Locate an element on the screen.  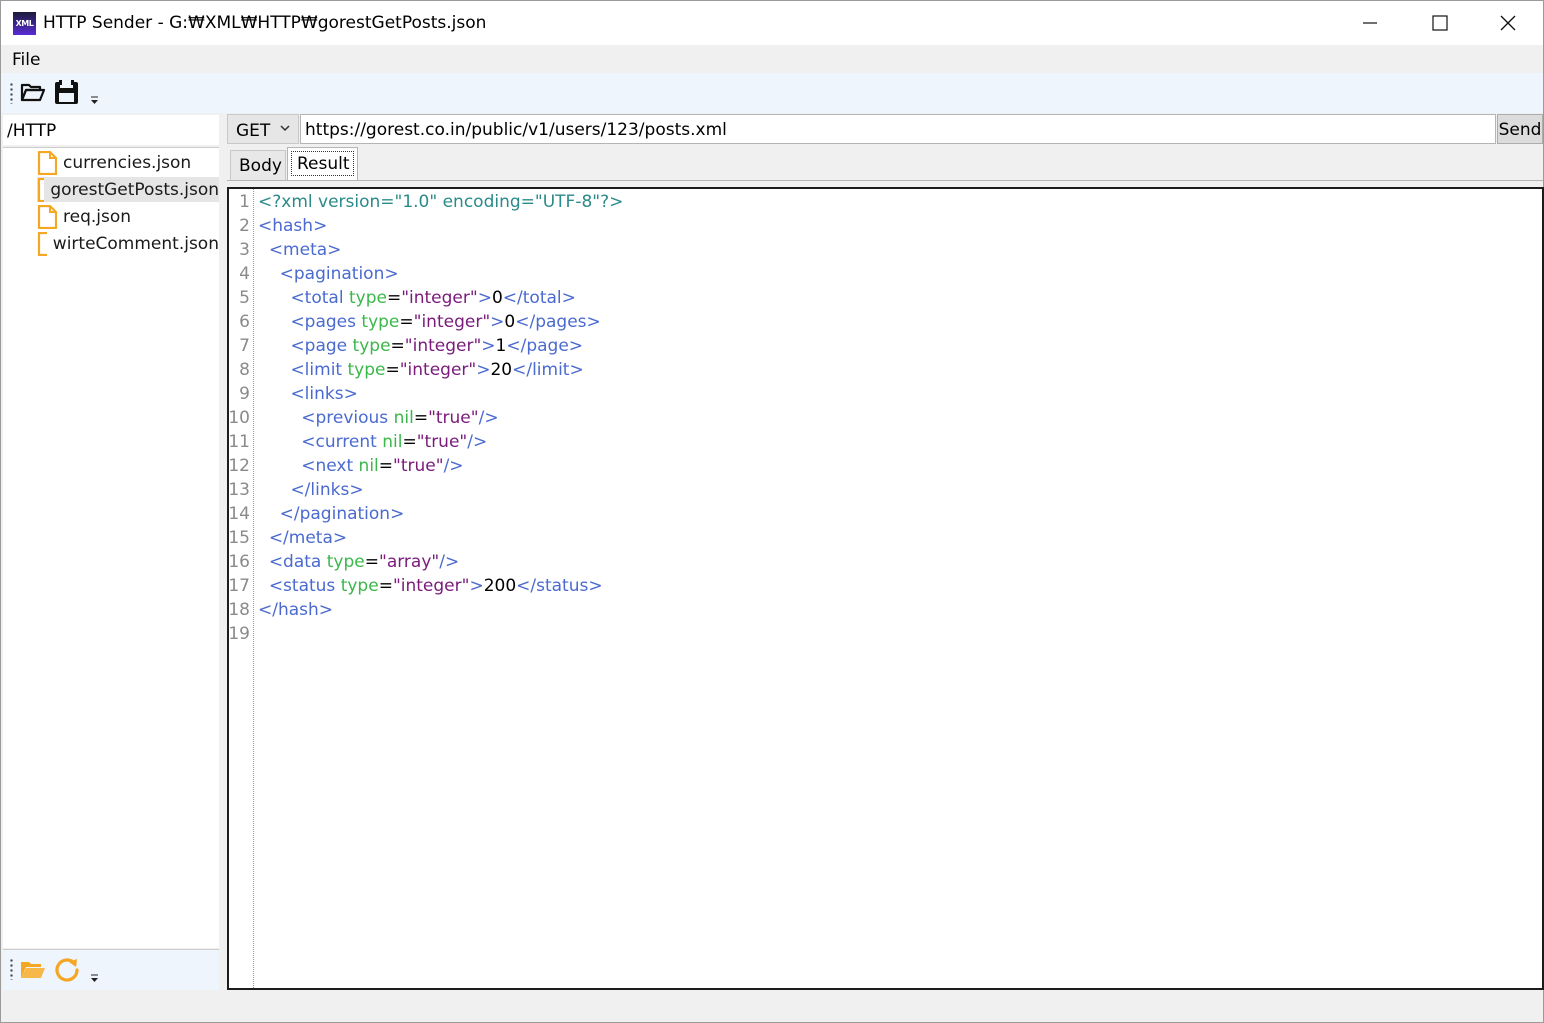
code-token-tag: </page> is located at coordinates (545, 346).